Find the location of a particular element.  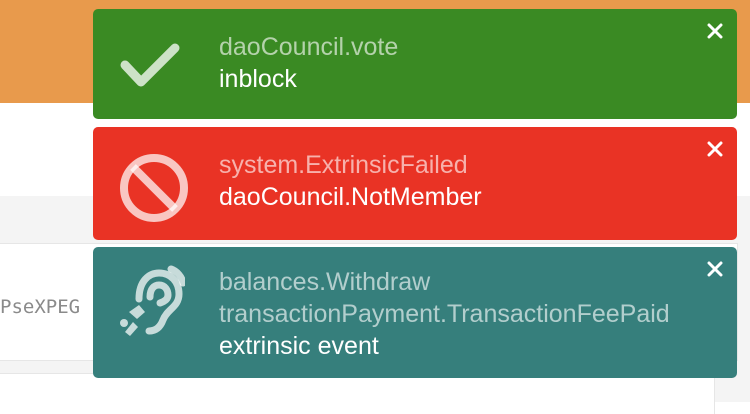

ban-icon is located at coordinates (154, 190).